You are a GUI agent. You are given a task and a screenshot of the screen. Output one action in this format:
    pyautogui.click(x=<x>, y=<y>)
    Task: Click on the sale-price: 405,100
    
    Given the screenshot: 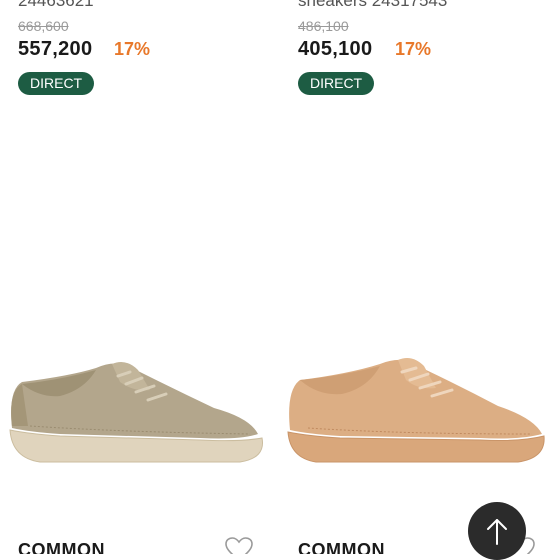 What is the action you would take?
    pyautogui.click(x=335, y=49)
    